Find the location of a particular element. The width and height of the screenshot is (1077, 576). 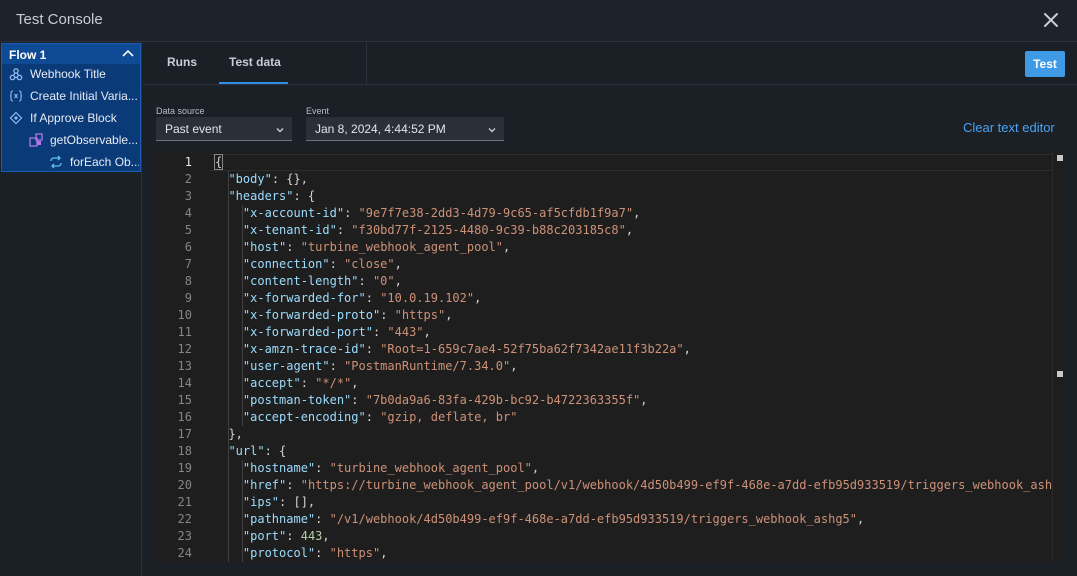

tab-divider is located at coordinates (366, 63).